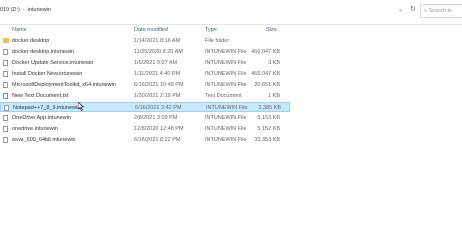  I want to click on file-date-modified: 2/8/2021 3:09 PM, so click(156, 118).